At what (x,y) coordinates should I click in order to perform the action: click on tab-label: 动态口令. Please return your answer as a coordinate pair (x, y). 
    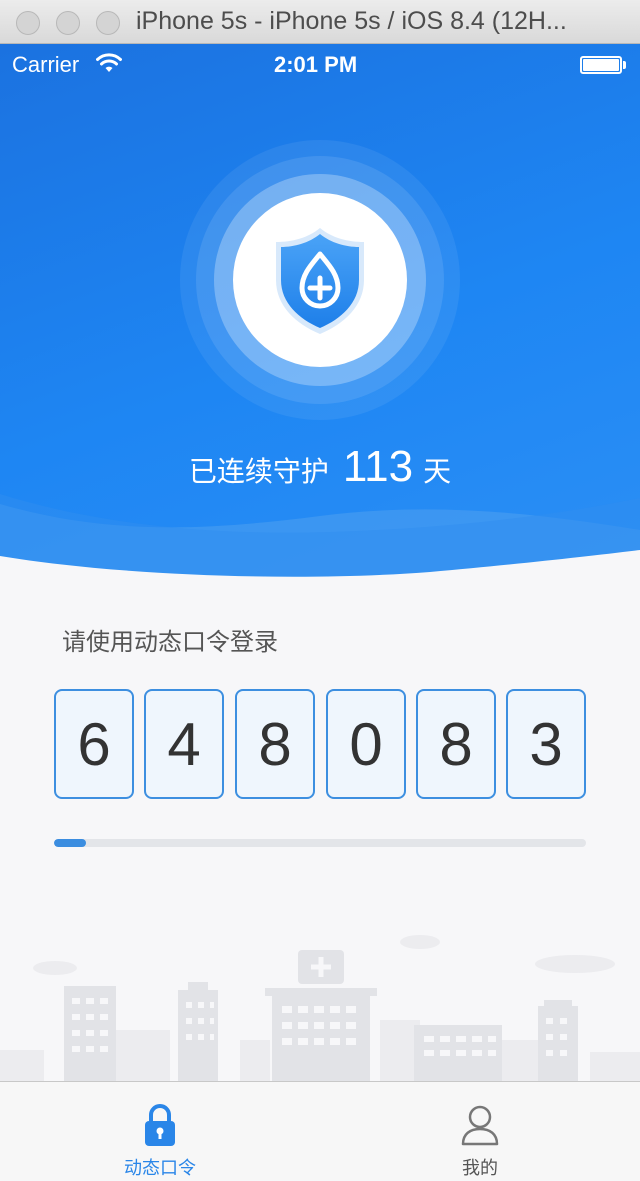
    Looking at the image, I should click on (160, 1168).